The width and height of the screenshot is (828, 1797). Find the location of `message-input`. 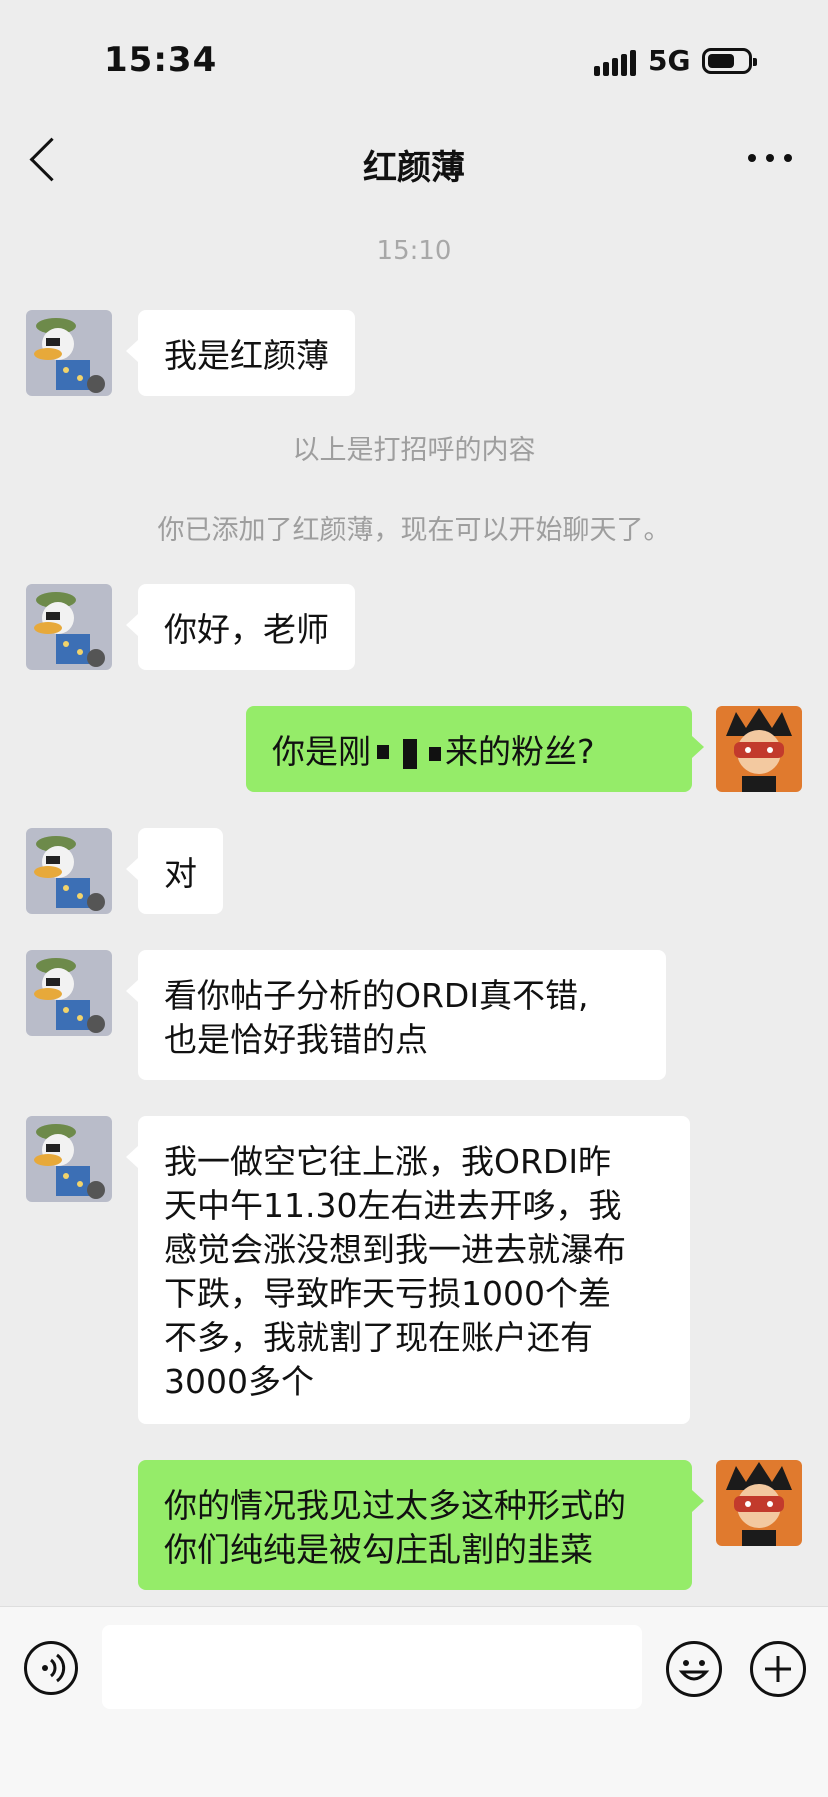

message-input is located at coordinates (372, 1667).